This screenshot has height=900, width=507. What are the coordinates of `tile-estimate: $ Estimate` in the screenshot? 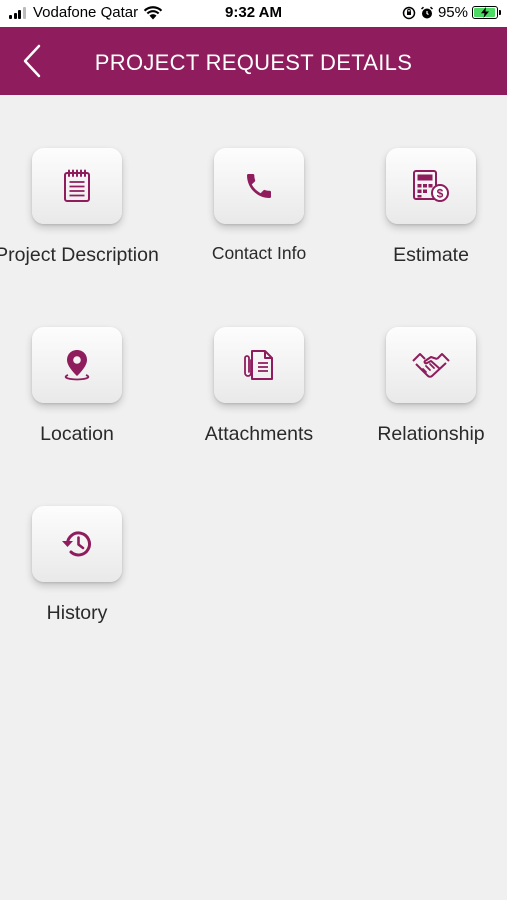 It's located at (426, 207).